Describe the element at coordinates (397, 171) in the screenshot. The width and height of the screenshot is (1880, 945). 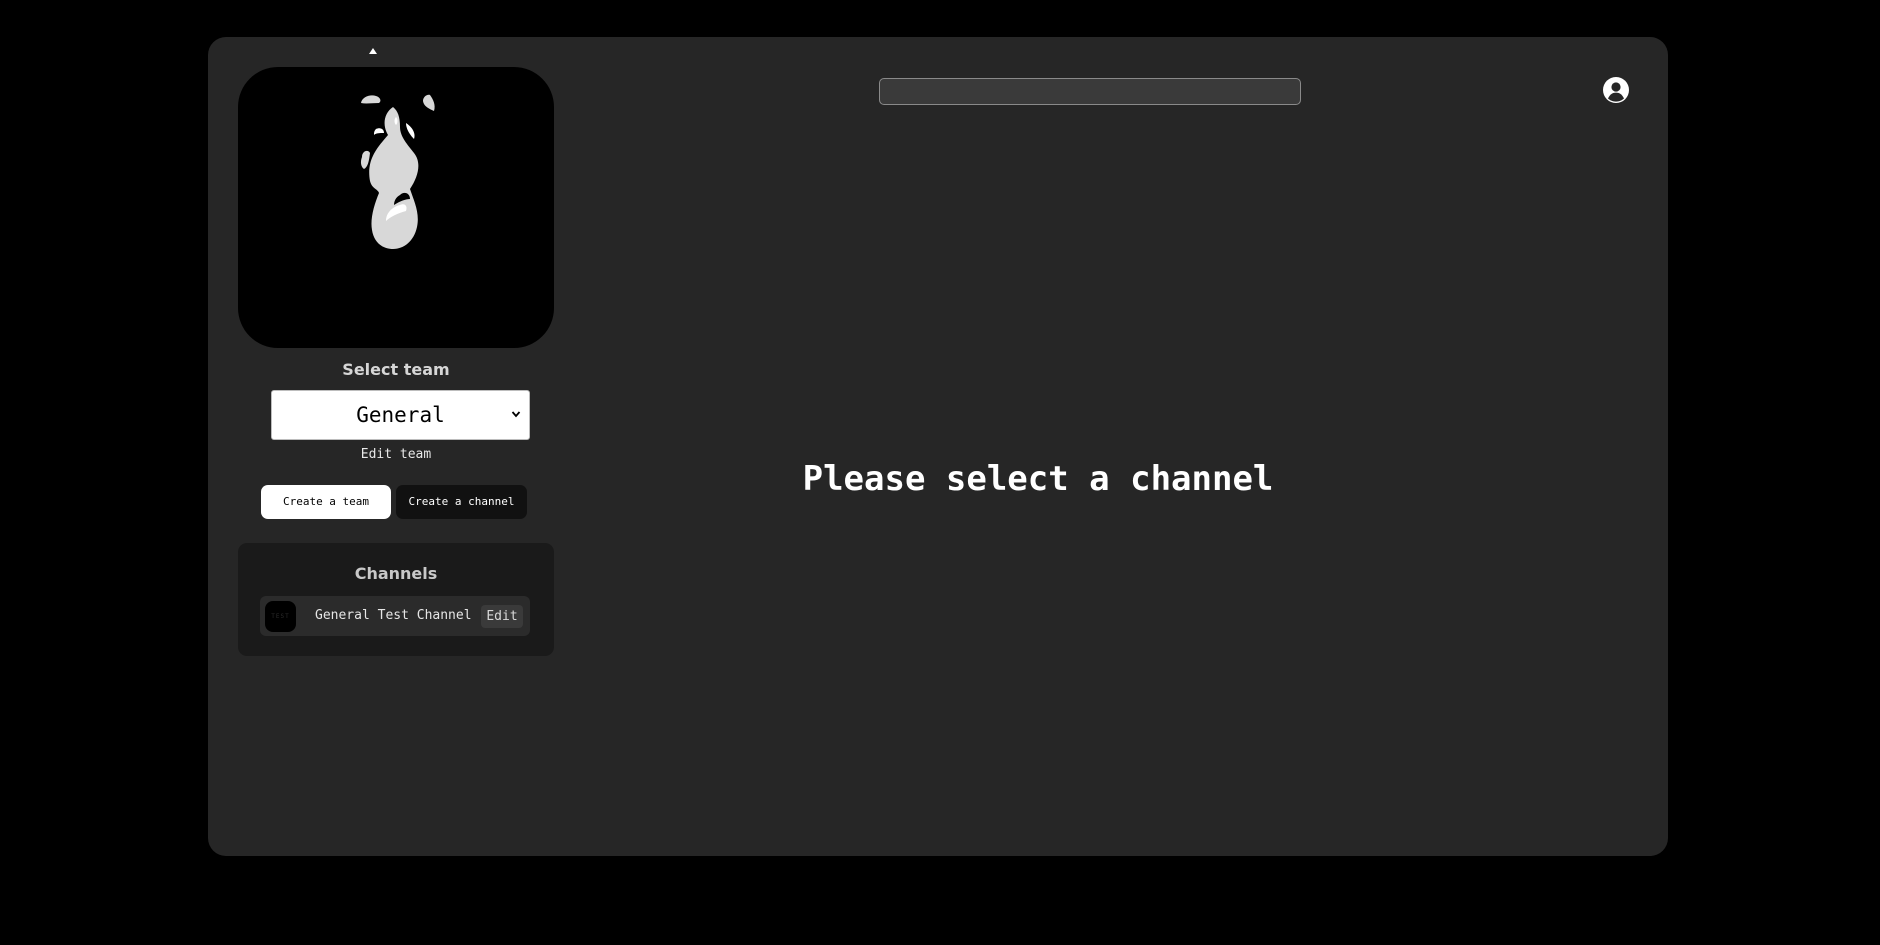
I see `flame-logo-icon` at that location.